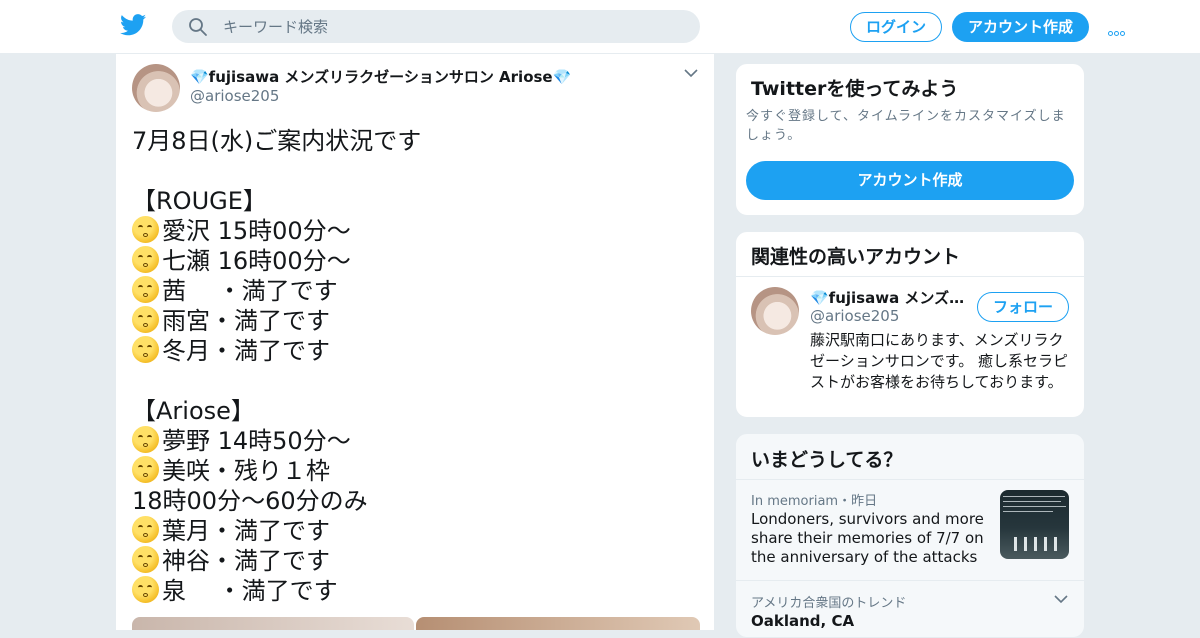 This screenshot has height=638, width=1200. Describe the element at coordinates (250, 501) in the screenshot. I see `tweet-line-text: 18時00分～60分のみ` at that location.